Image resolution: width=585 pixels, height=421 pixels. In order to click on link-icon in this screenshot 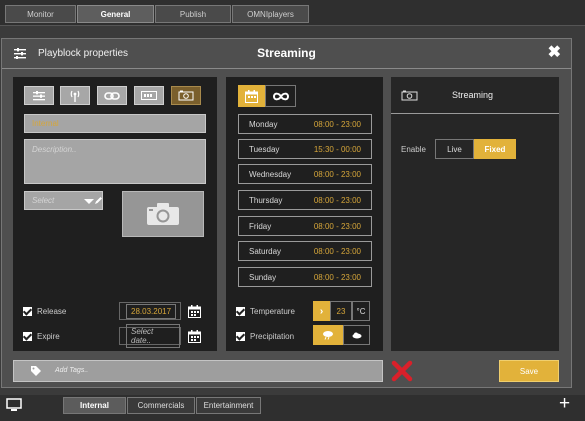, I will do `click(112, 95)`.